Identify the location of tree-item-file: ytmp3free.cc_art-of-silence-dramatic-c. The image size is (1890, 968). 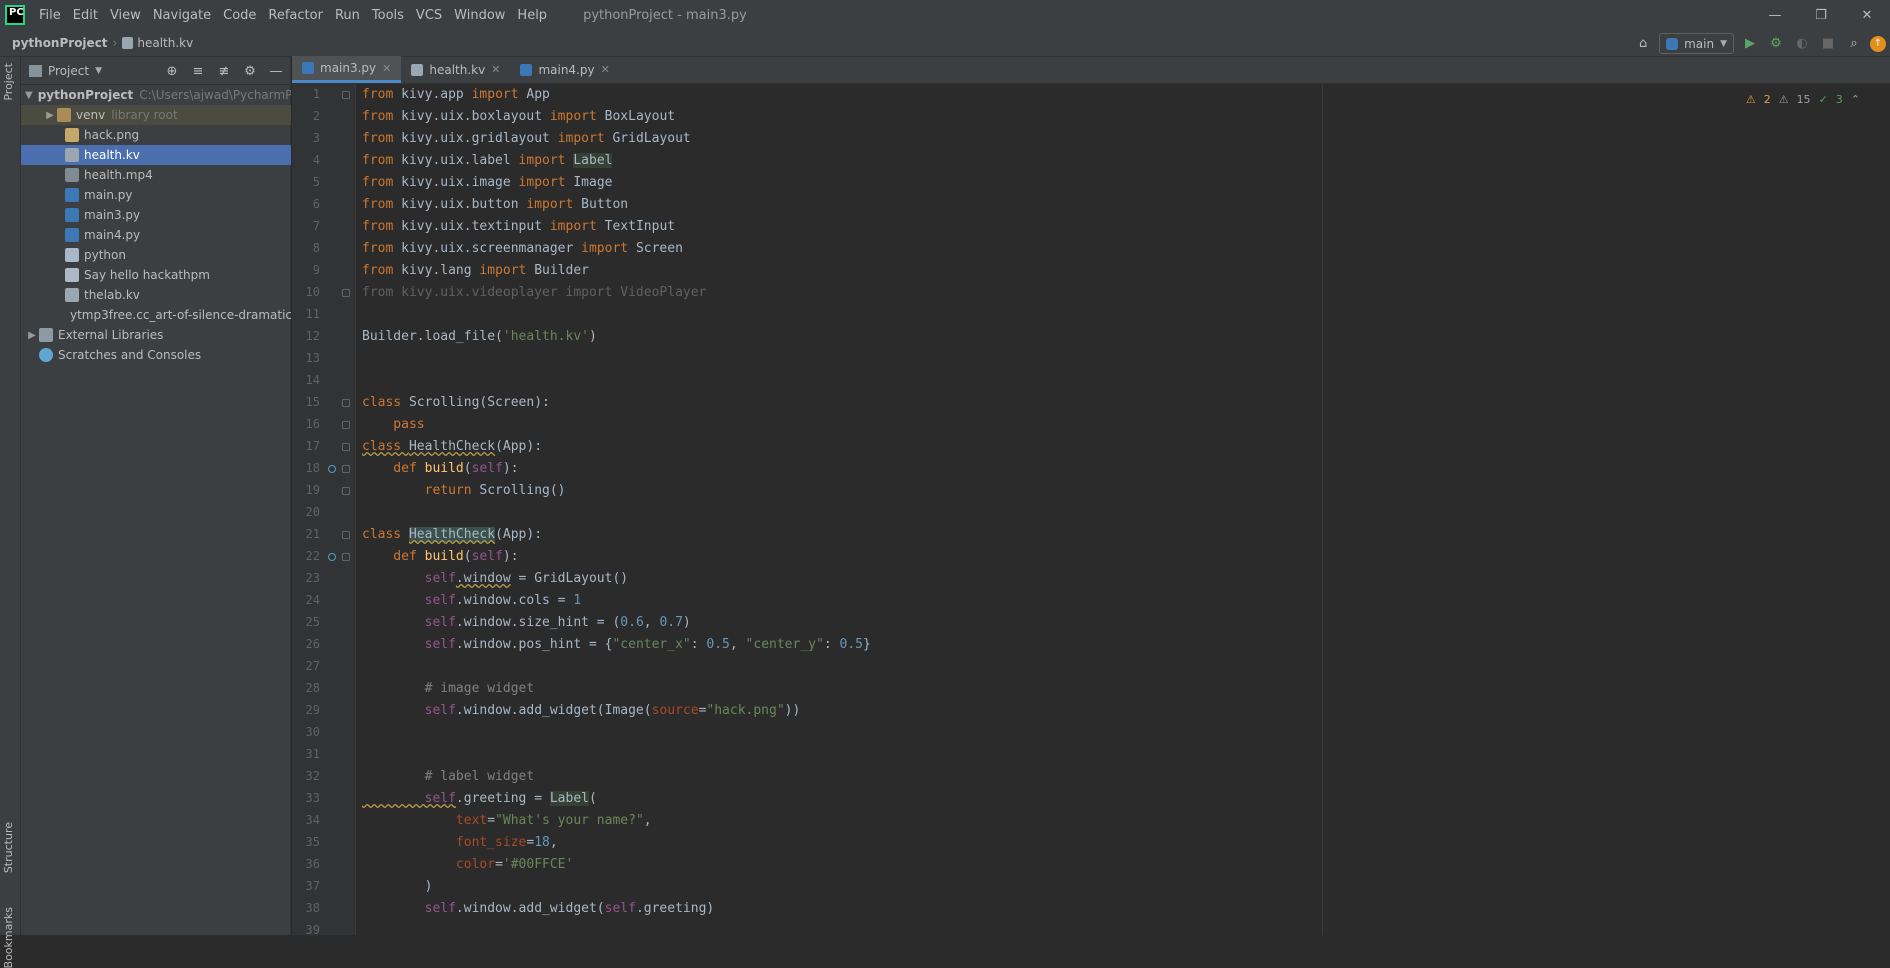
(156, 315).